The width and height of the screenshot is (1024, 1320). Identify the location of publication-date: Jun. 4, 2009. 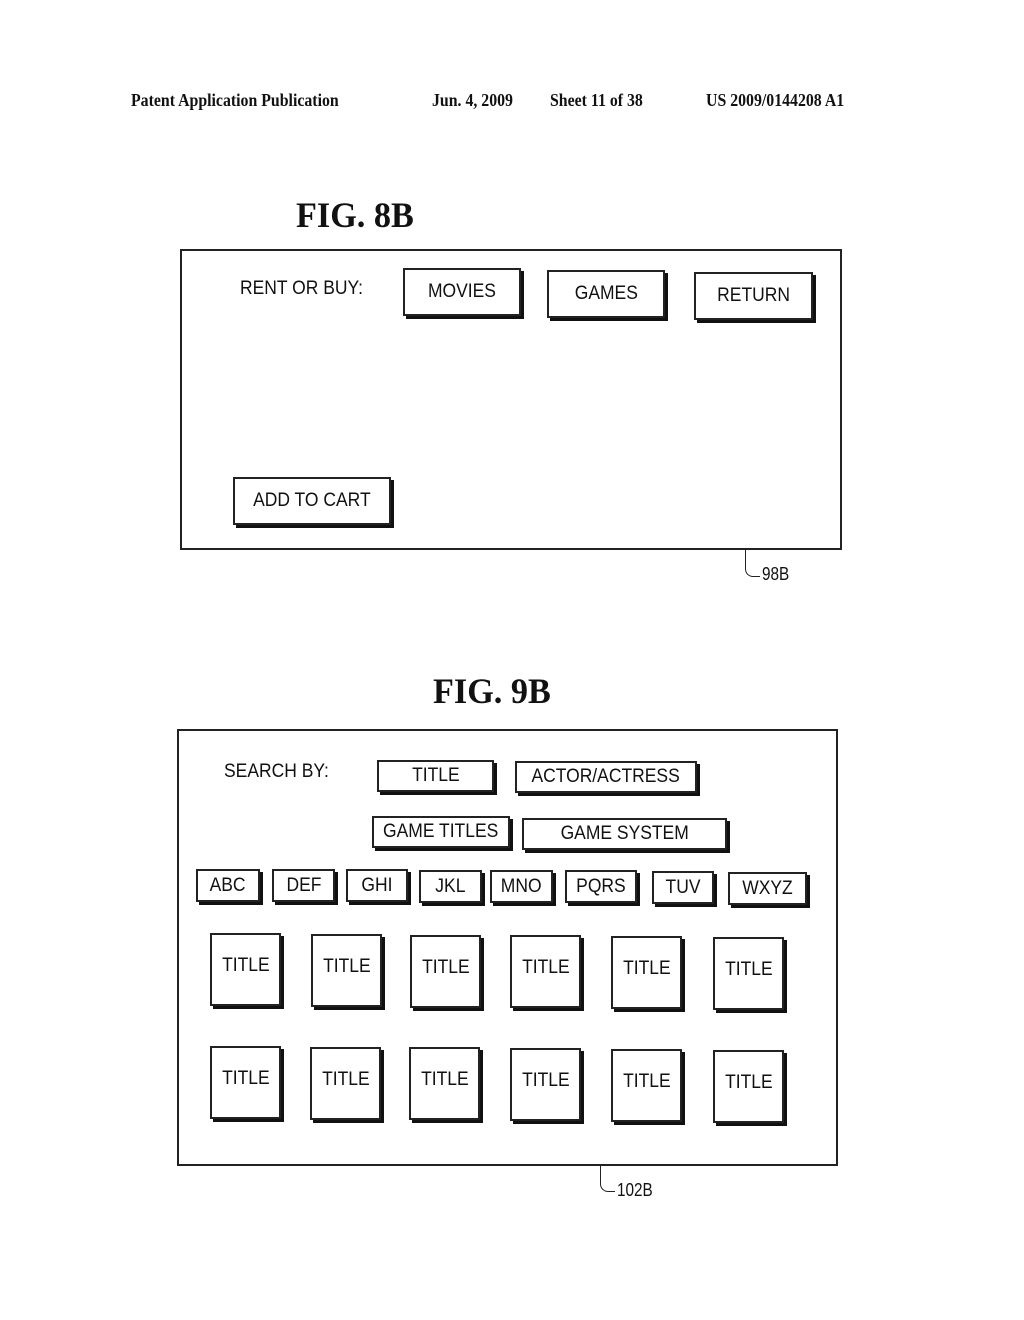
(472, 100).